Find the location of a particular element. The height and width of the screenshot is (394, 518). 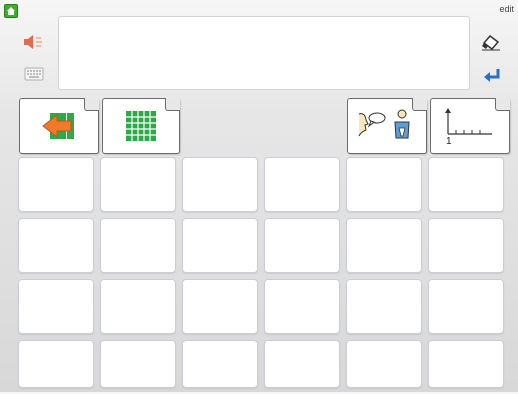

keyboard-icon is located at coordinates (34, 74).